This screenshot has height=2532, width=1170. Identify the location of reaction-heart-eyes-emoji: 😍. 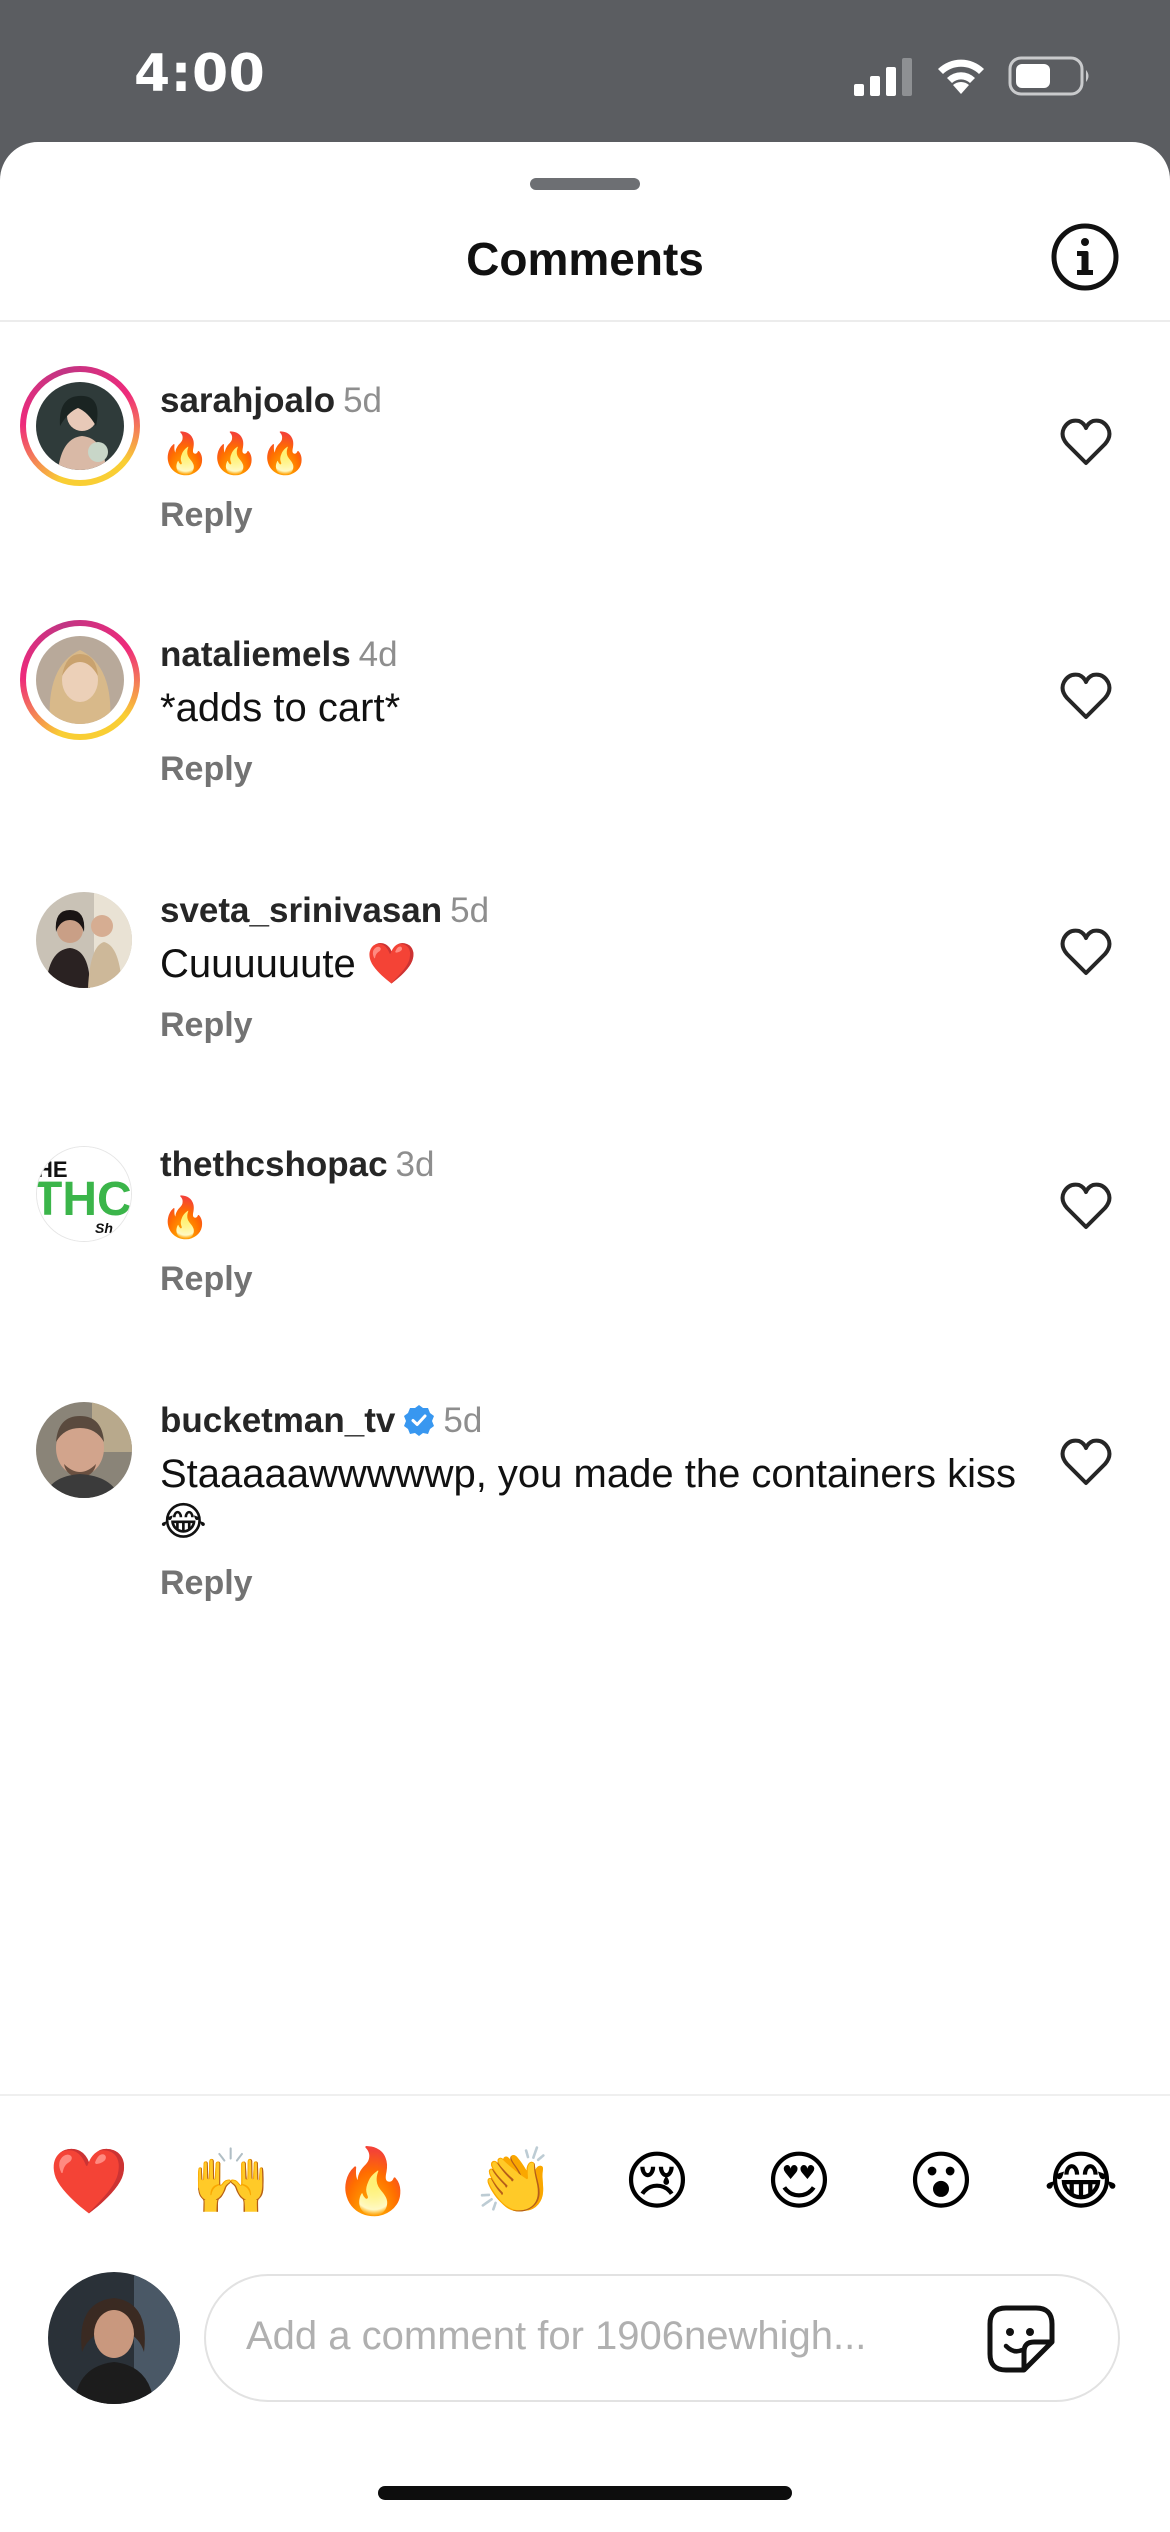
(799, 2182).